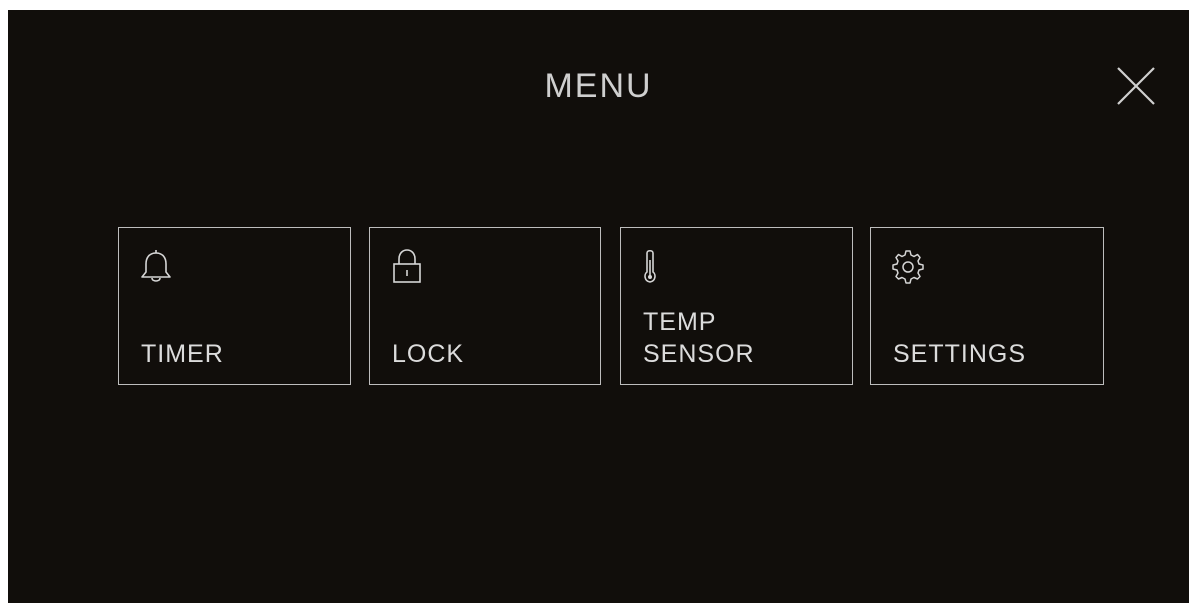 Image resolution: width=1193 pixels, height=604 pixels. I want to click on settings-label: SETTINGS, so click(960, 354).